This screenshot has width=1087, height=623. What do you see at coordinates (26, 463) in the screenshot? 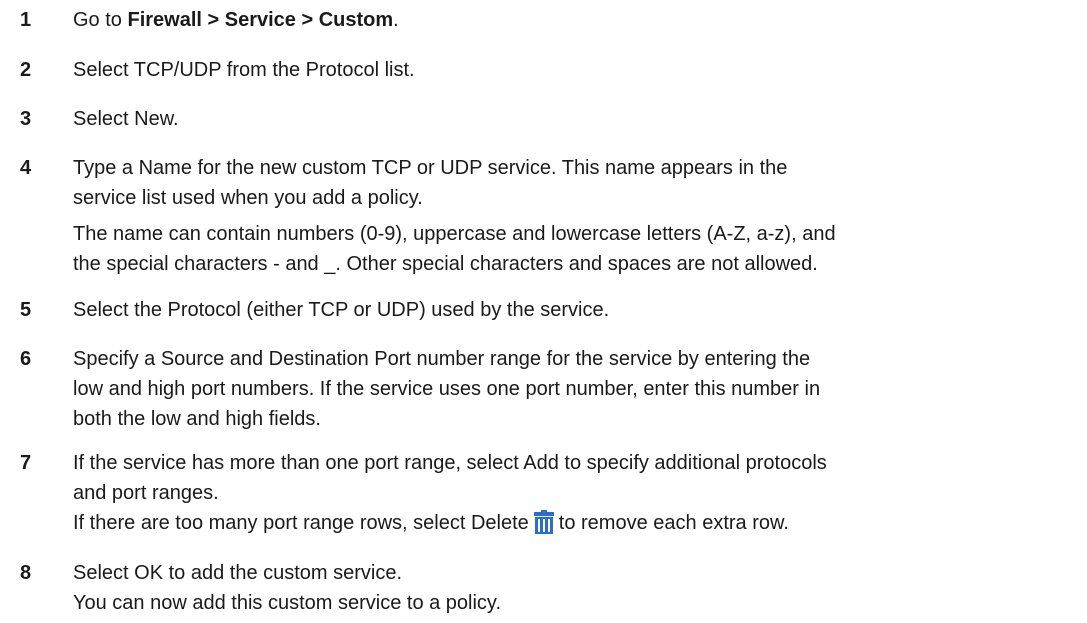
I see `step-number: 7` at bounding box center [26, 463].